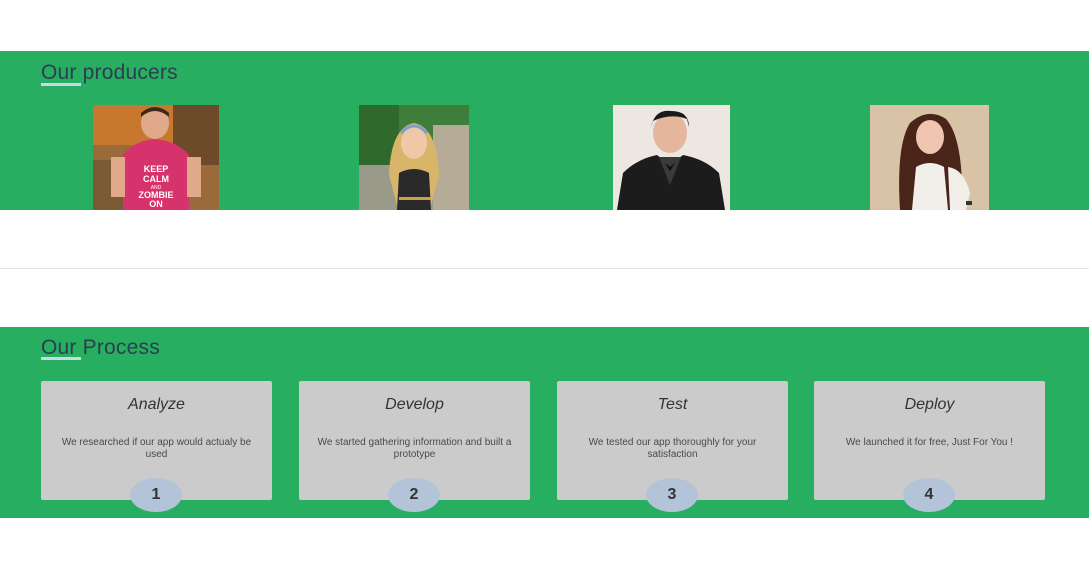 Image resolution: width=1091 pixels, height=580 pixels. I want to click on producer-photo-2-image, so click(414, 157).